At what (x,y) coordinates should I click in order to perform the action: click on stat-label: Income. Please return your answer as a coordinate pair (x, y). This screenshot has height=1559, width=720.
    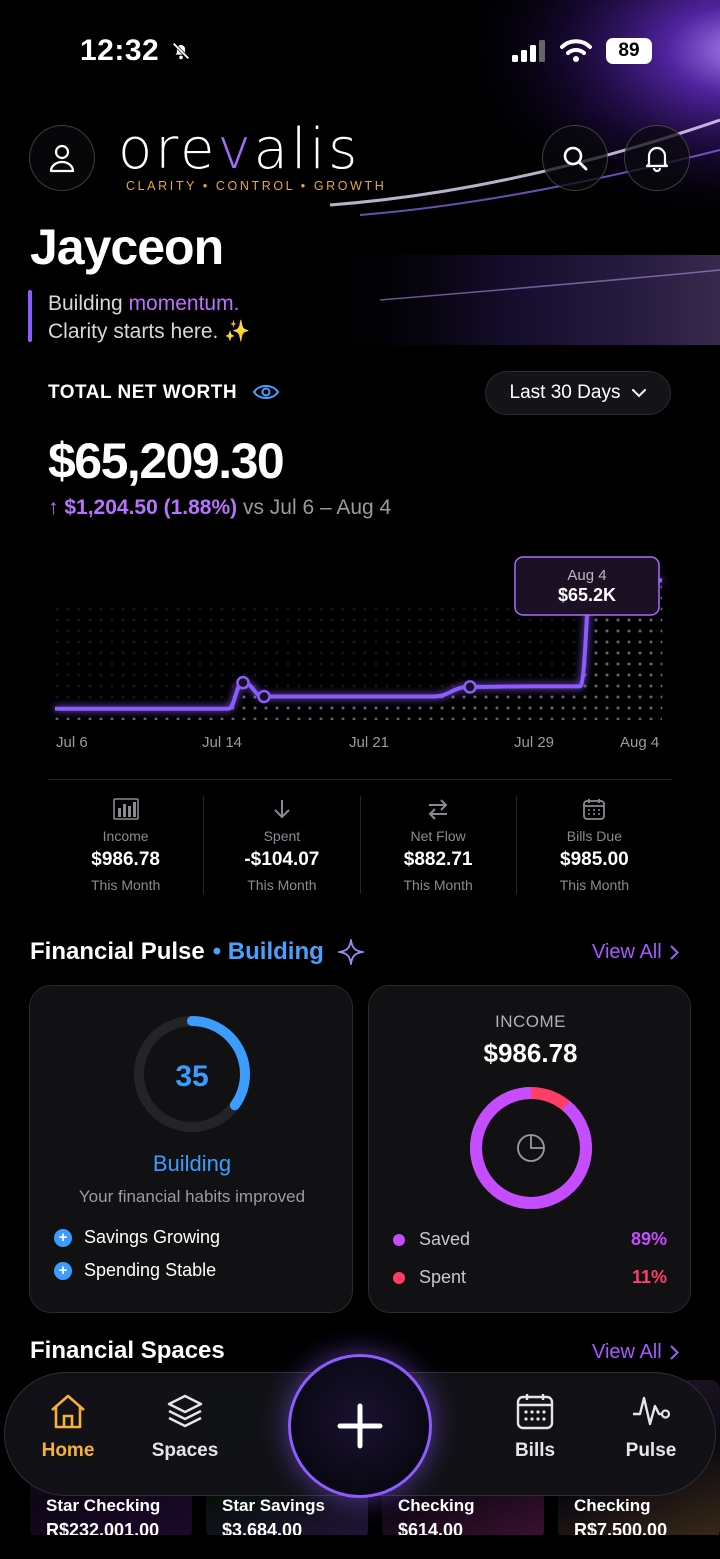
    Looking at the image, I should click on (125, 836).